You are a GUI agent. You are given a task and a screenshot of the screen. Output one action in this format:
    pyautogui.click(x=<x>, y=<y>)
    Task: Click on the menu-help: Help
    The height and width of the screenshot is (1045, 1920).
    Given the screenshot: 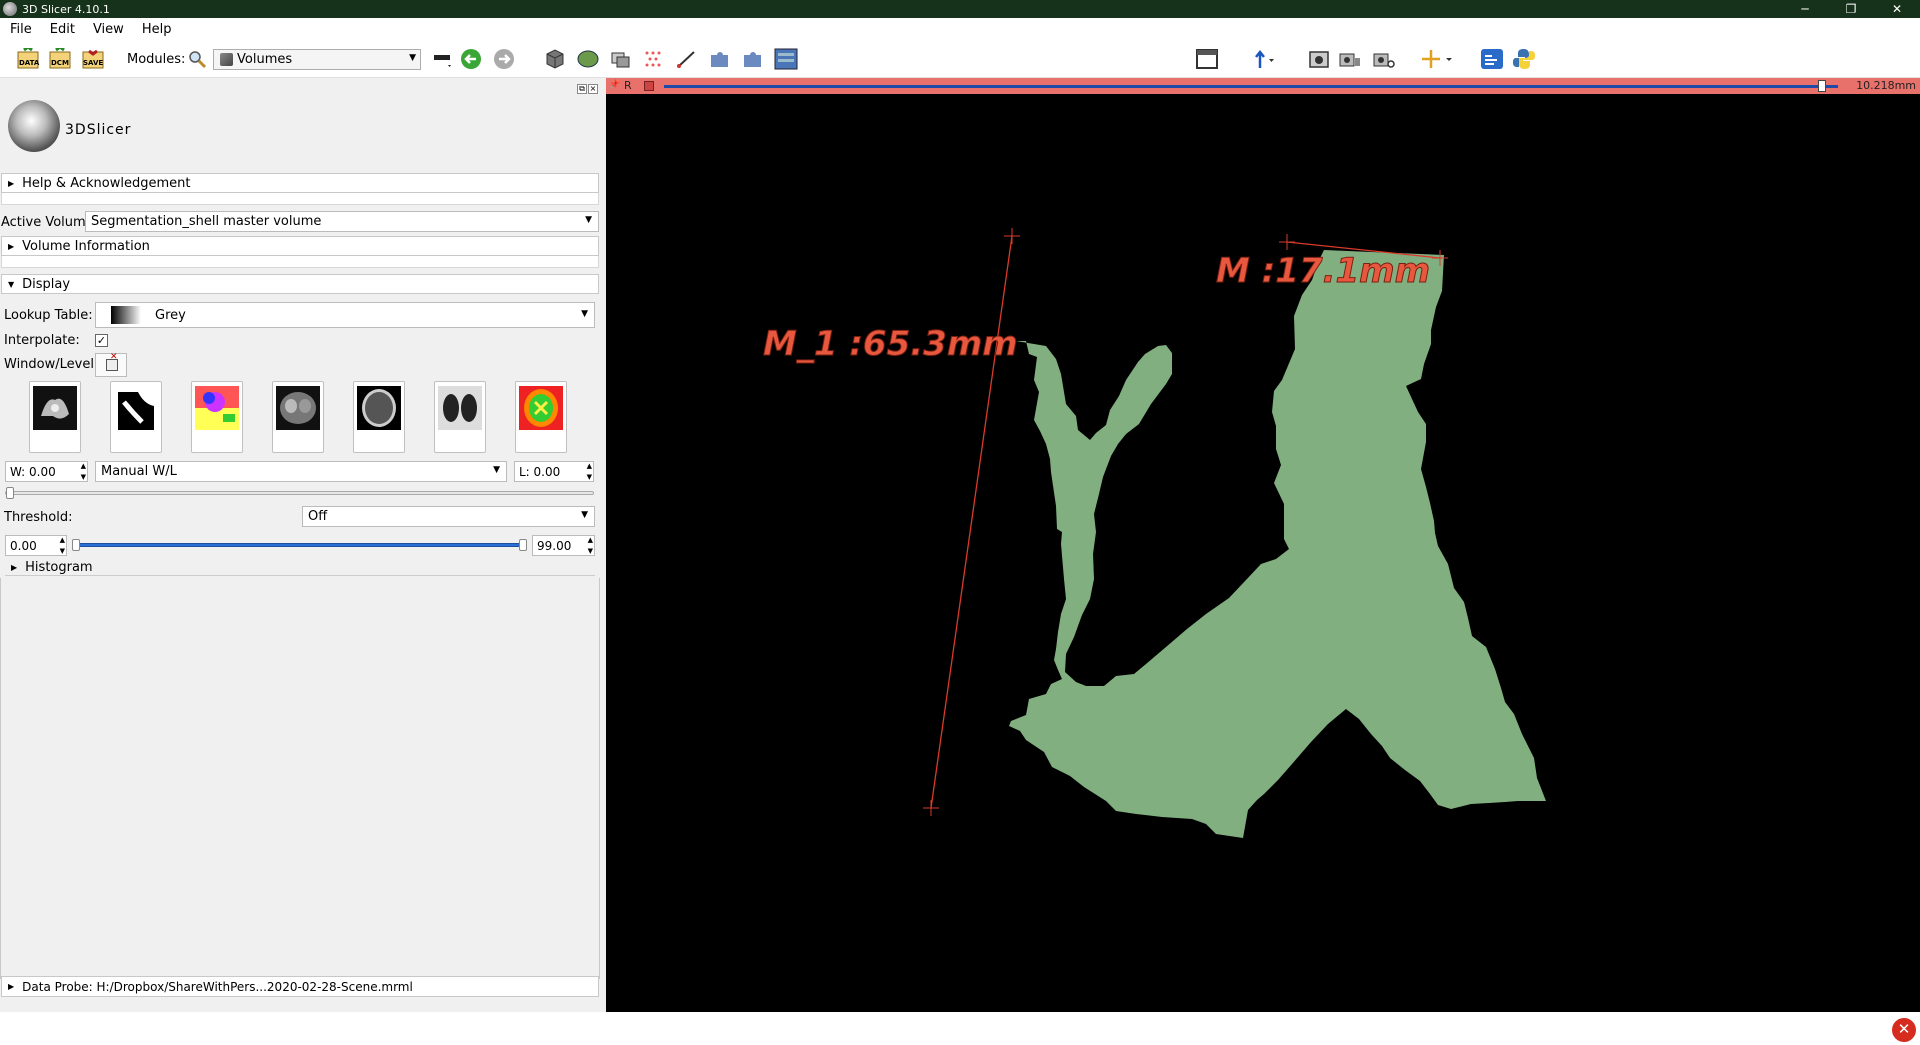 What is the action you would take?
    pyautogui.click(x=156, y=29)
    